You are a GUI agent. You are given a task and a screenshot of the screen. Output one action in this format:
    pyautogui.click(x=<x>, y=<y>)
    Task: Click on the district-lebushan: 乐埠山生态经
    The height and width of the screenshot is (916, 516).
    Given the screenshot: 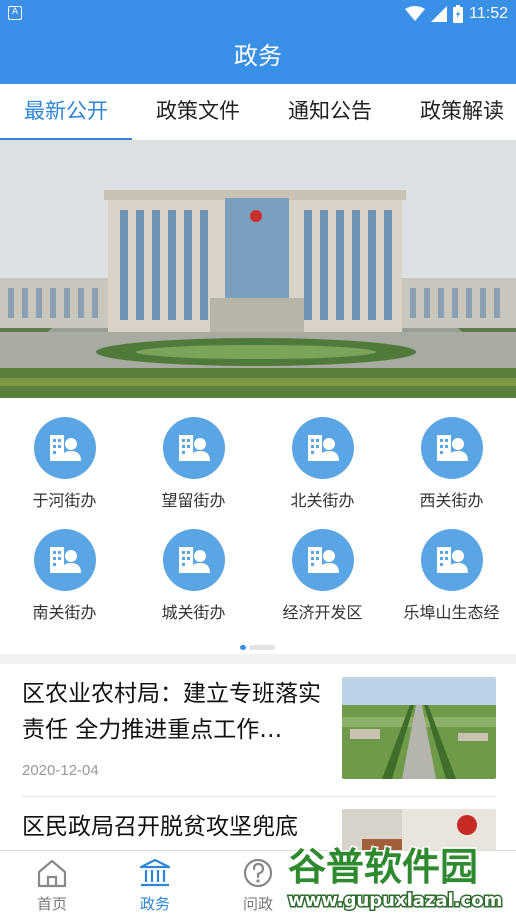 What is the action you would take?
    pyautogui.click(x=451, y=576)
    